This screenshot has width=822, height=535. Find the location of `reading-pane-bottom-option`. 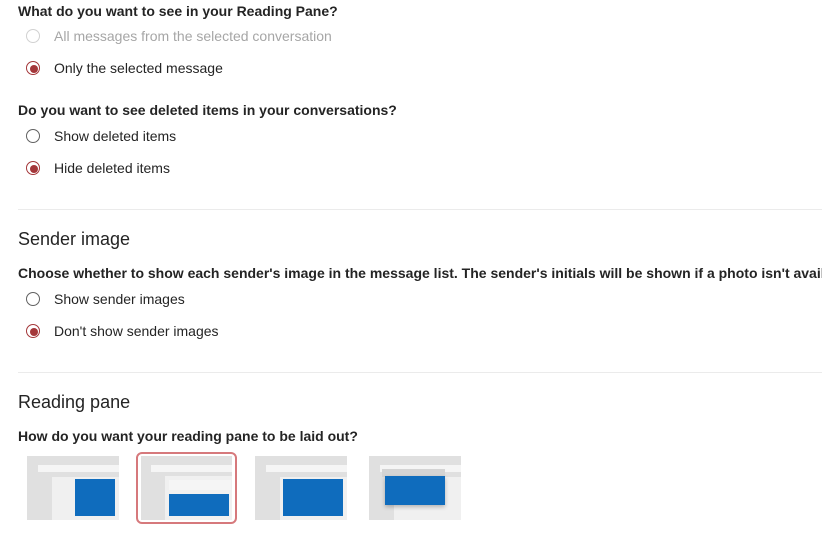

reading-pane-bottom-option is located at coordinates (186, 488).